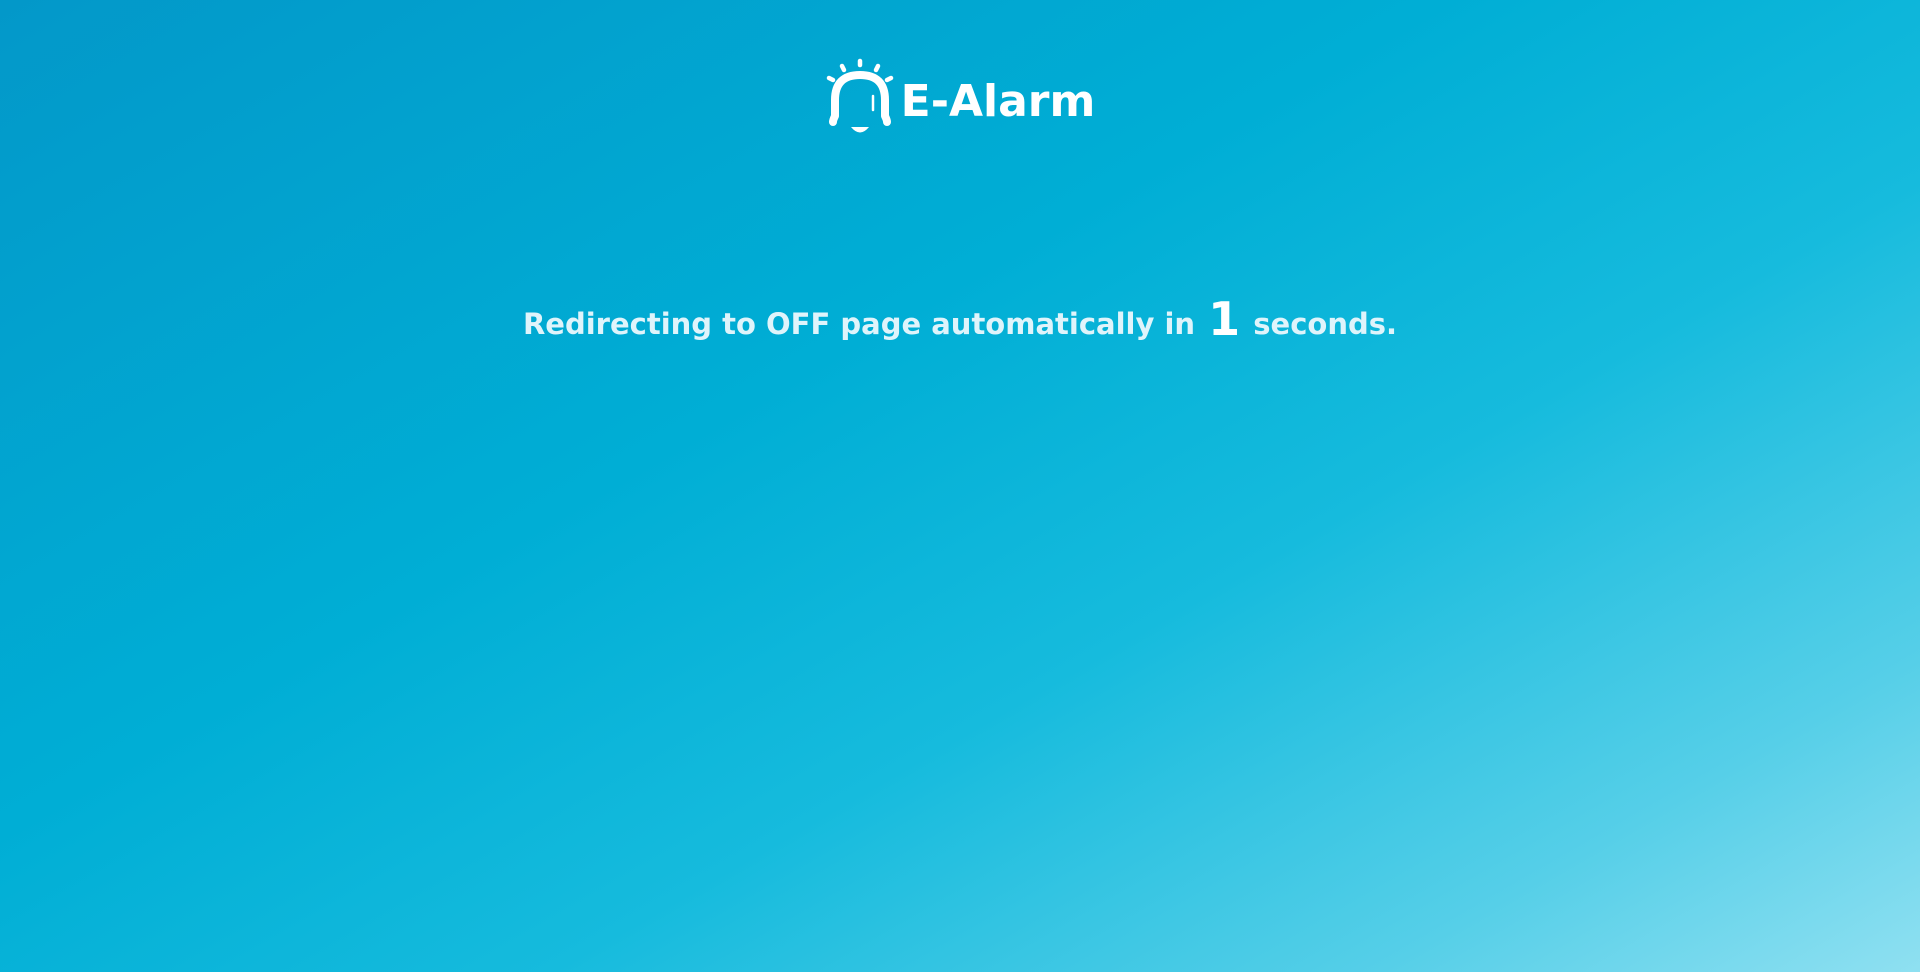  Describe the element at coordinates (859, 95) in the screenshot. I see `bell-icon` at that location.